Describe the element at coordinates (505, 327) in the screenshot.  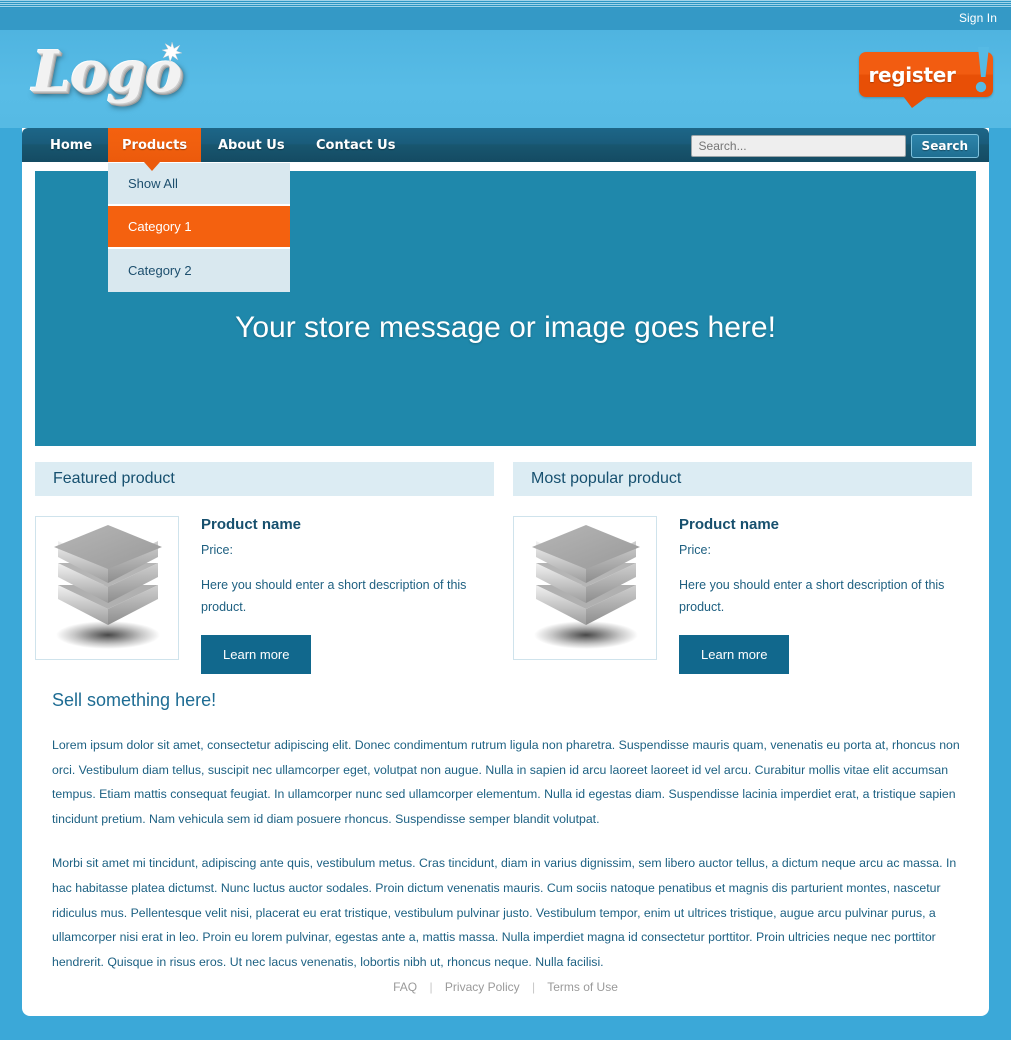
I see `hero-message: Your store message or image goes here!` at that location.